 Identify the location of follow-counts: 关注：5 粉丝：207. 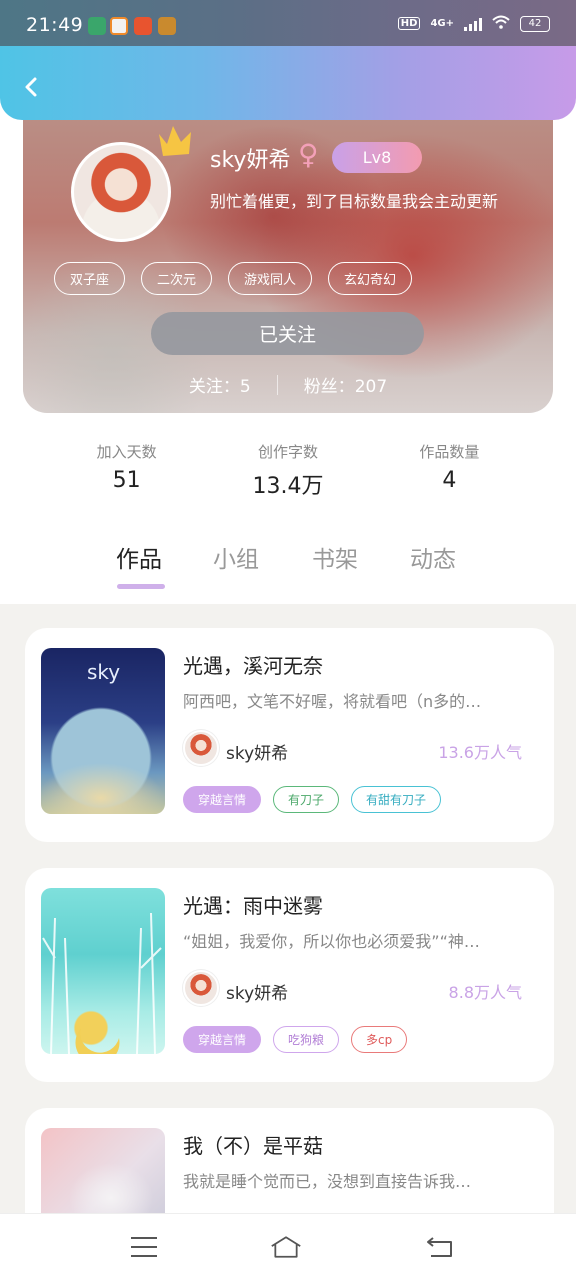
(288, 384).